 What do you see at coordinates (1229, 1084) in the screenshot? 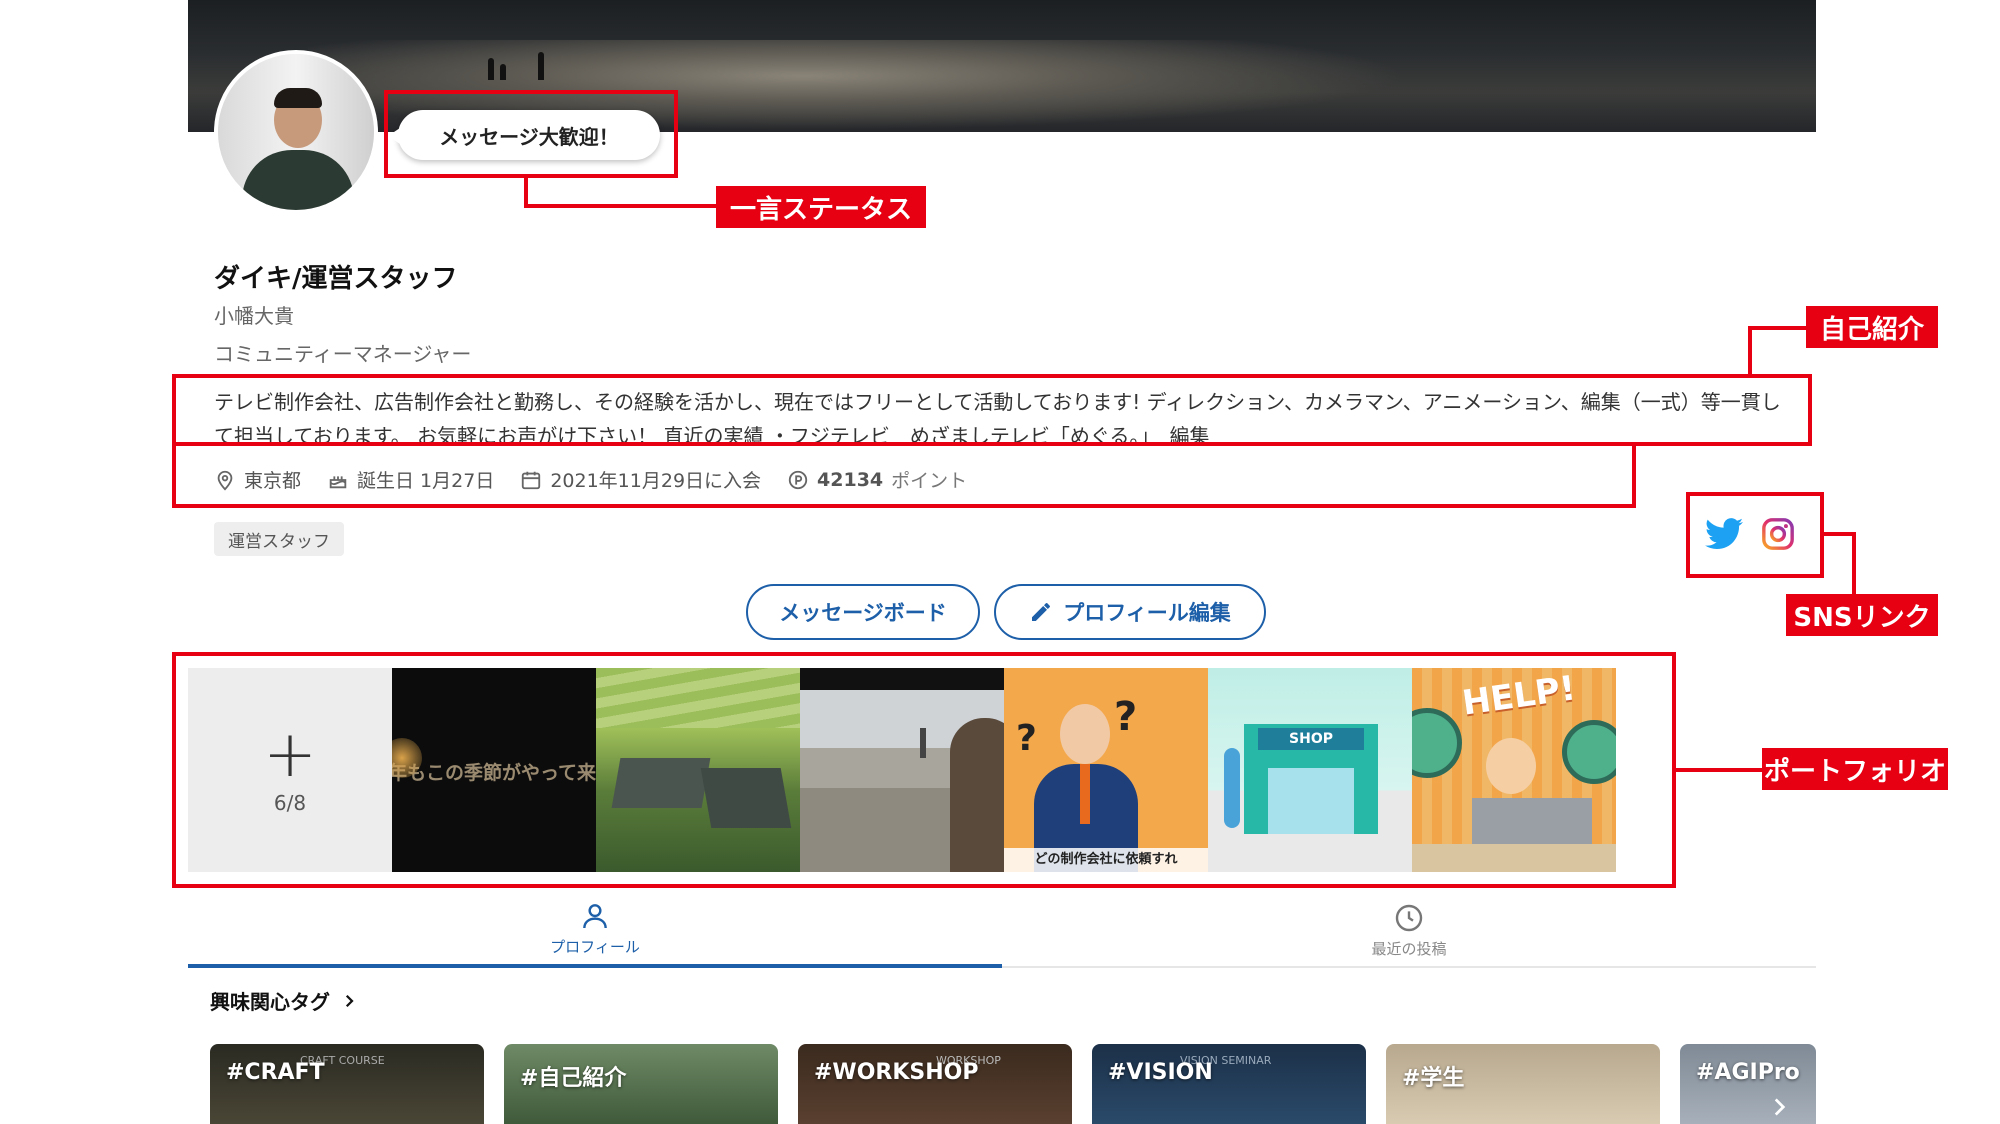
I see `interest-tag-card: VISION SEMINAR #VISION` at bounding box center [1229, 1084].